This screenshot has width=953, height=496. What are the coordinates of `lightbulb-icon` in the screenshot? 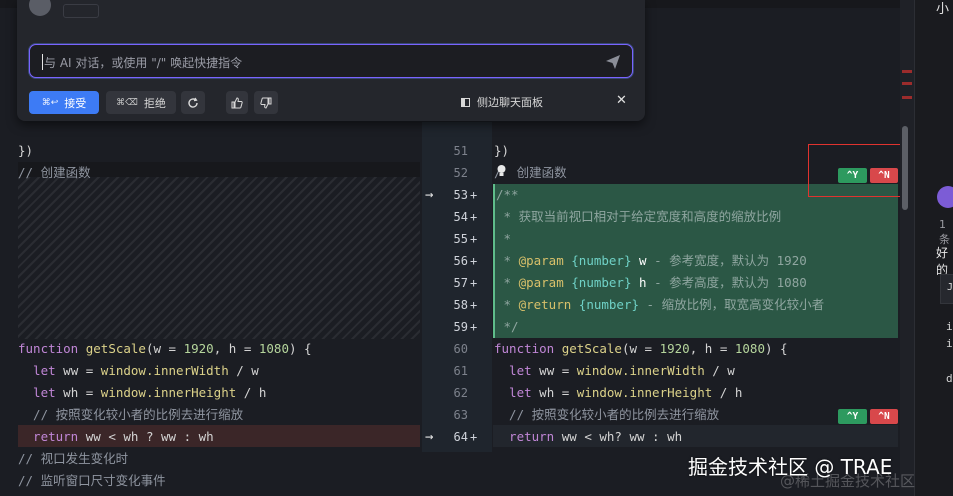 It's located at (501, 171).